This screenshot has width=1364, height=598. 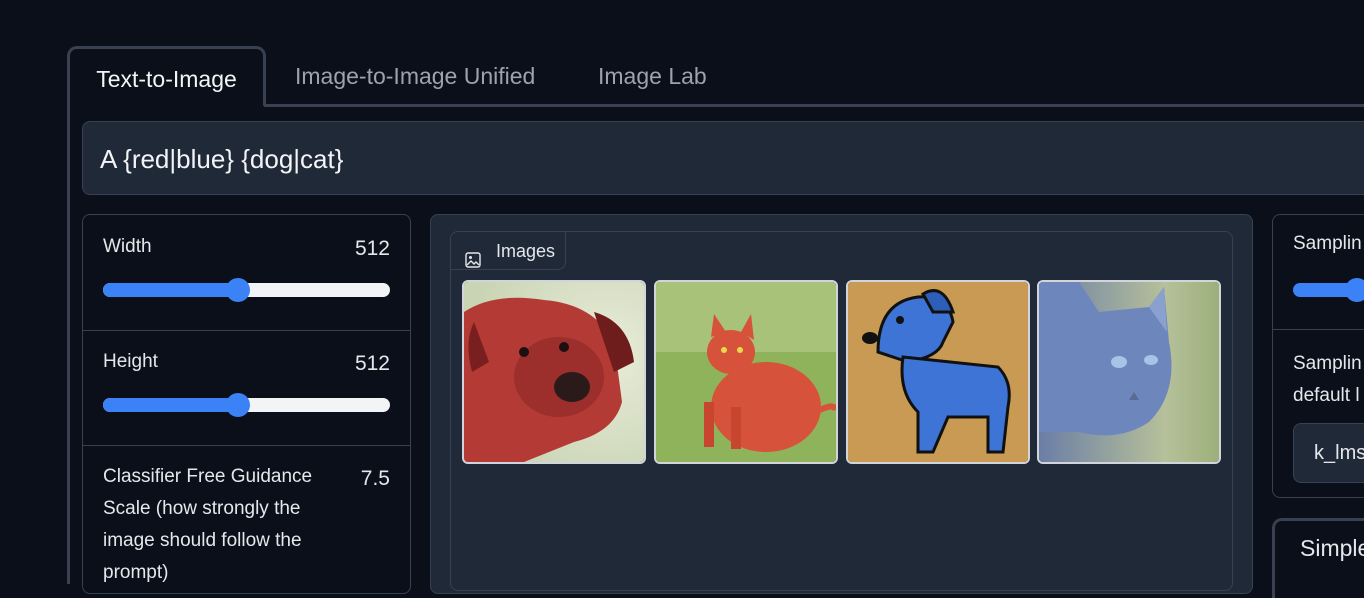 I want to click on height-setting: Height 512, so click(x=246, y=388).